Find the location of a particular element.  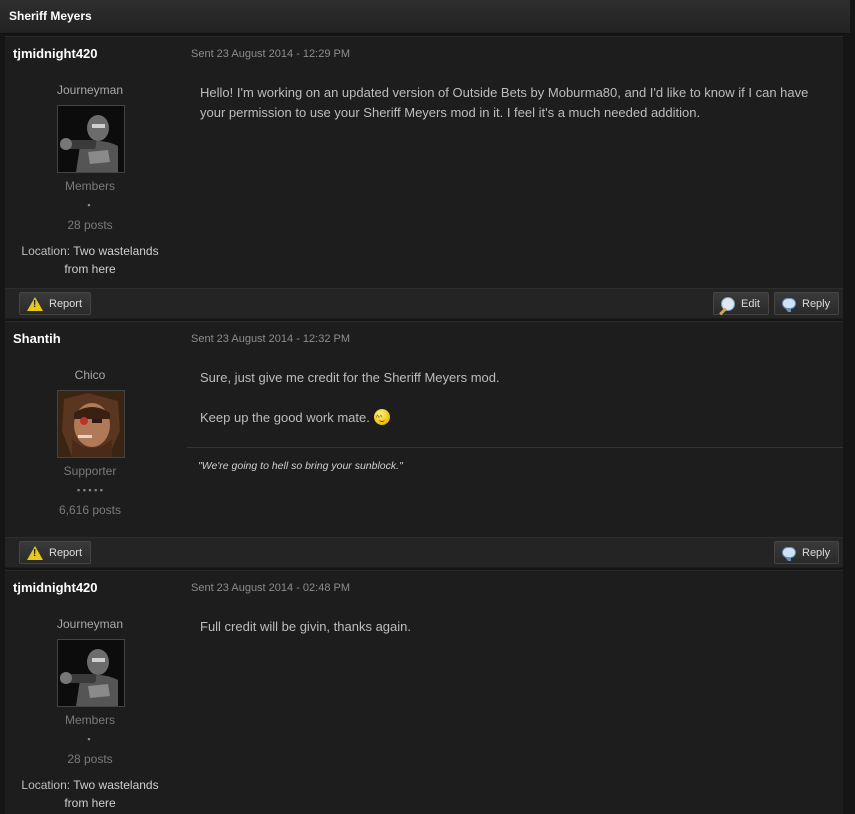

post-count: 6,616 posts is located at coordinates (90, 510).